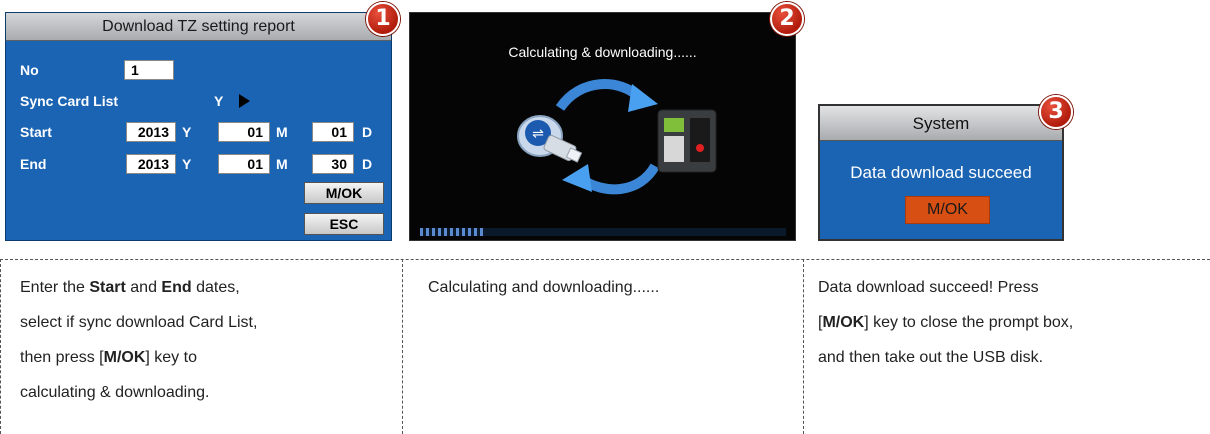  I want to click on progress-bar, so click(603, 232).